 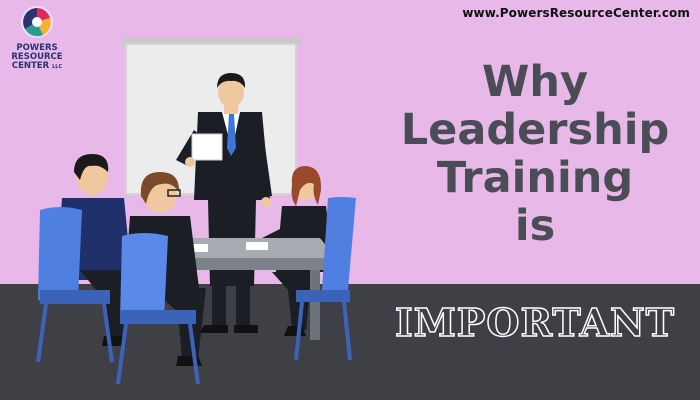 I want to click on headline-line-training: Training, so click(x=535, y=178).